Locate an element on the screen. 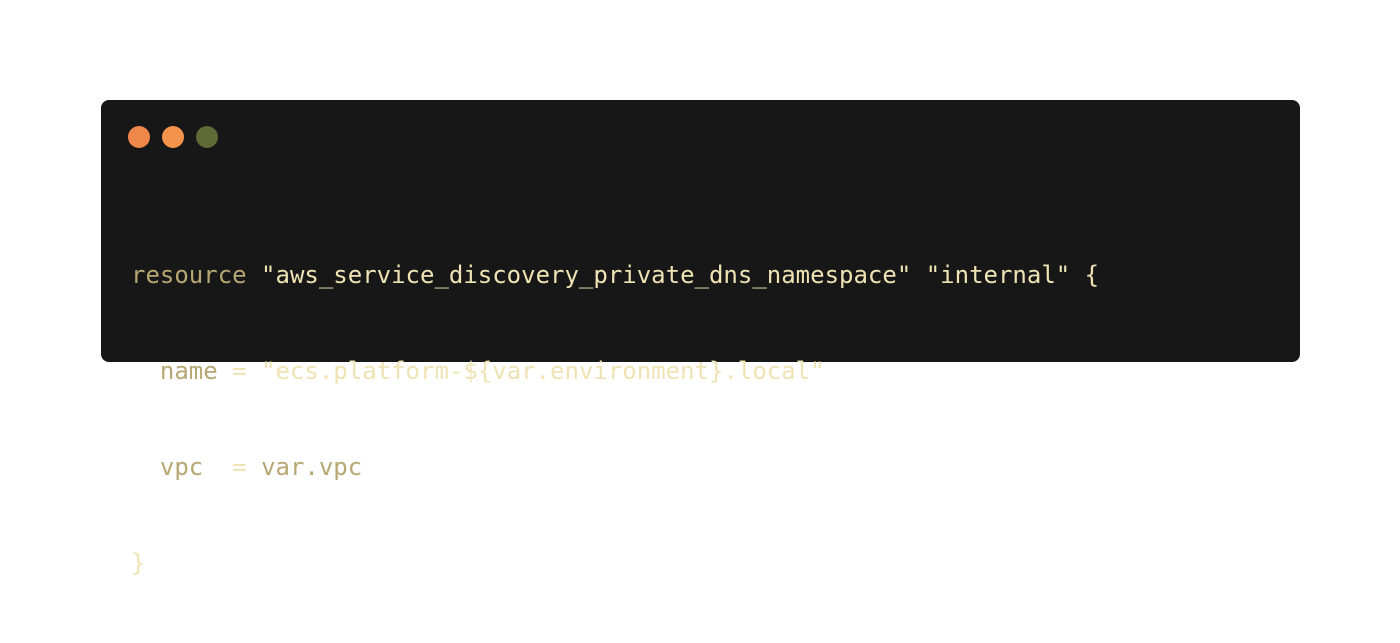  window-controls is located at coordinates (173, 137).